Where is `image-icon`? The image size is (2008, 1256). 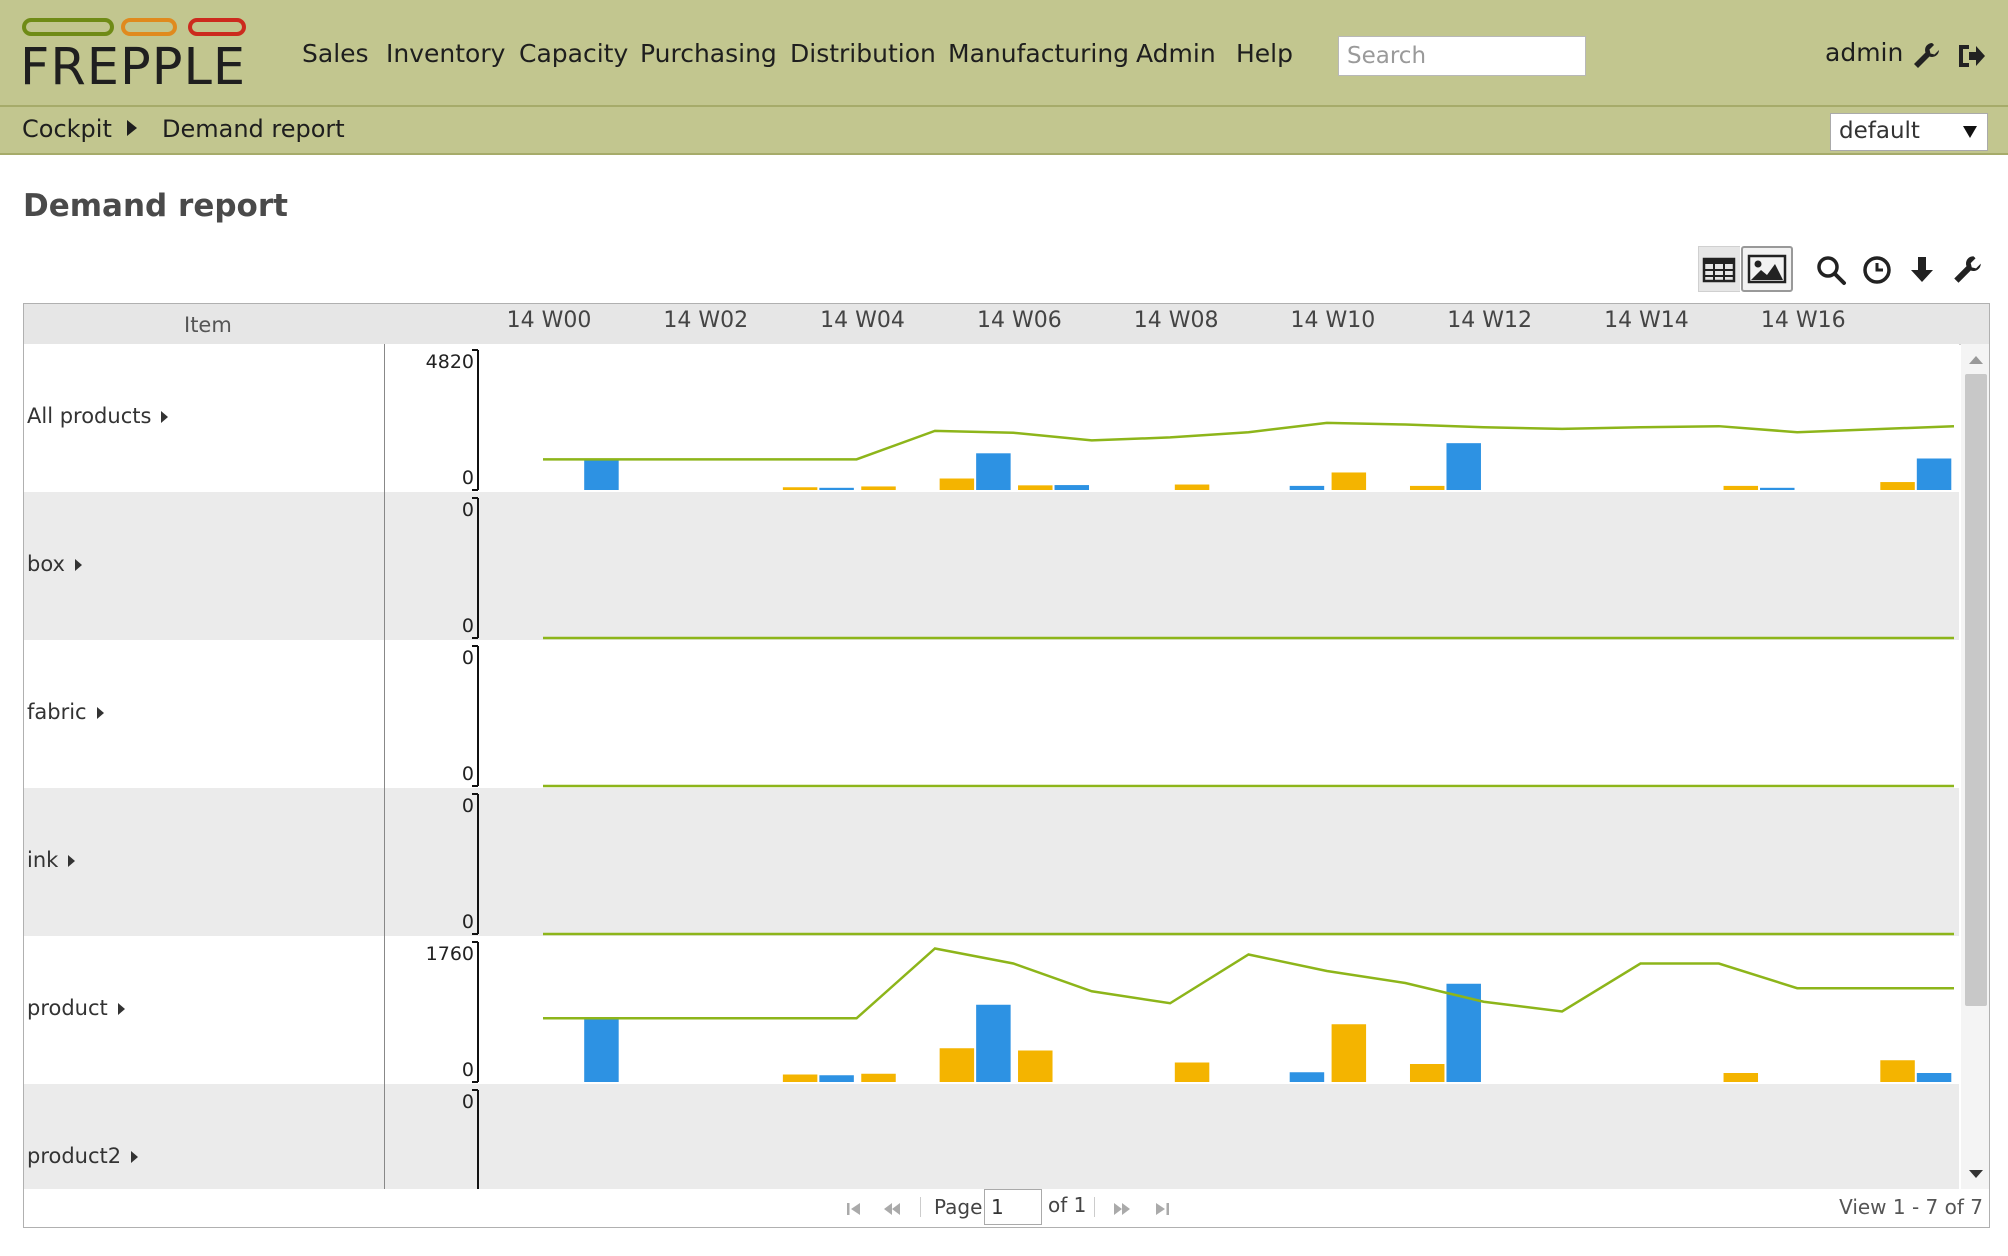
image-icon is located at coordinates (1767, 269).